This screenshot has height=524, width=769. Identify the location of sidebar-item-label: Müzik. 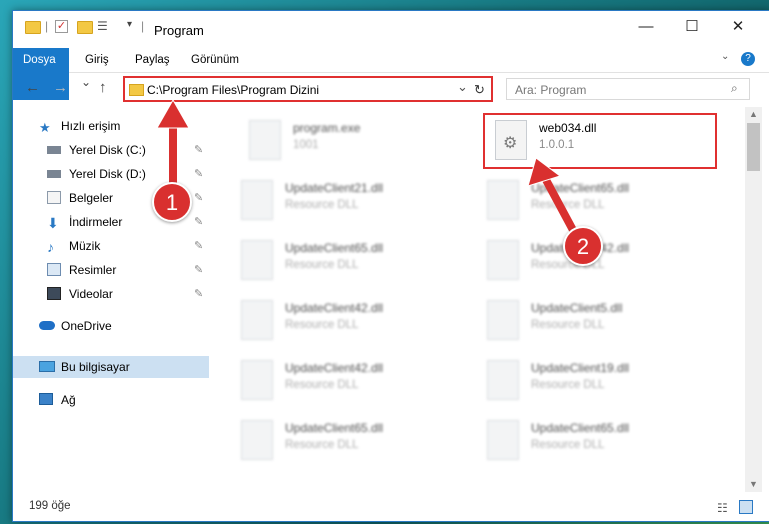
(85, 246).